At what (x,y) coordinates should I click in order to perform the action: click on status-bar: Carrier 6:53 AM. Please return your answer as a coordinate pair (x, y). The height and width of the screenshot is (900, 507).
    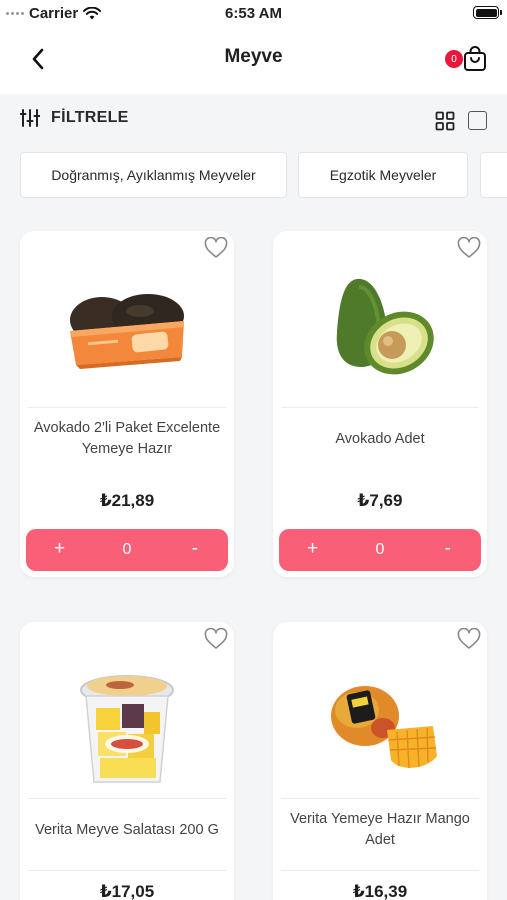
    Looking at the image, I should click on (253, 14).